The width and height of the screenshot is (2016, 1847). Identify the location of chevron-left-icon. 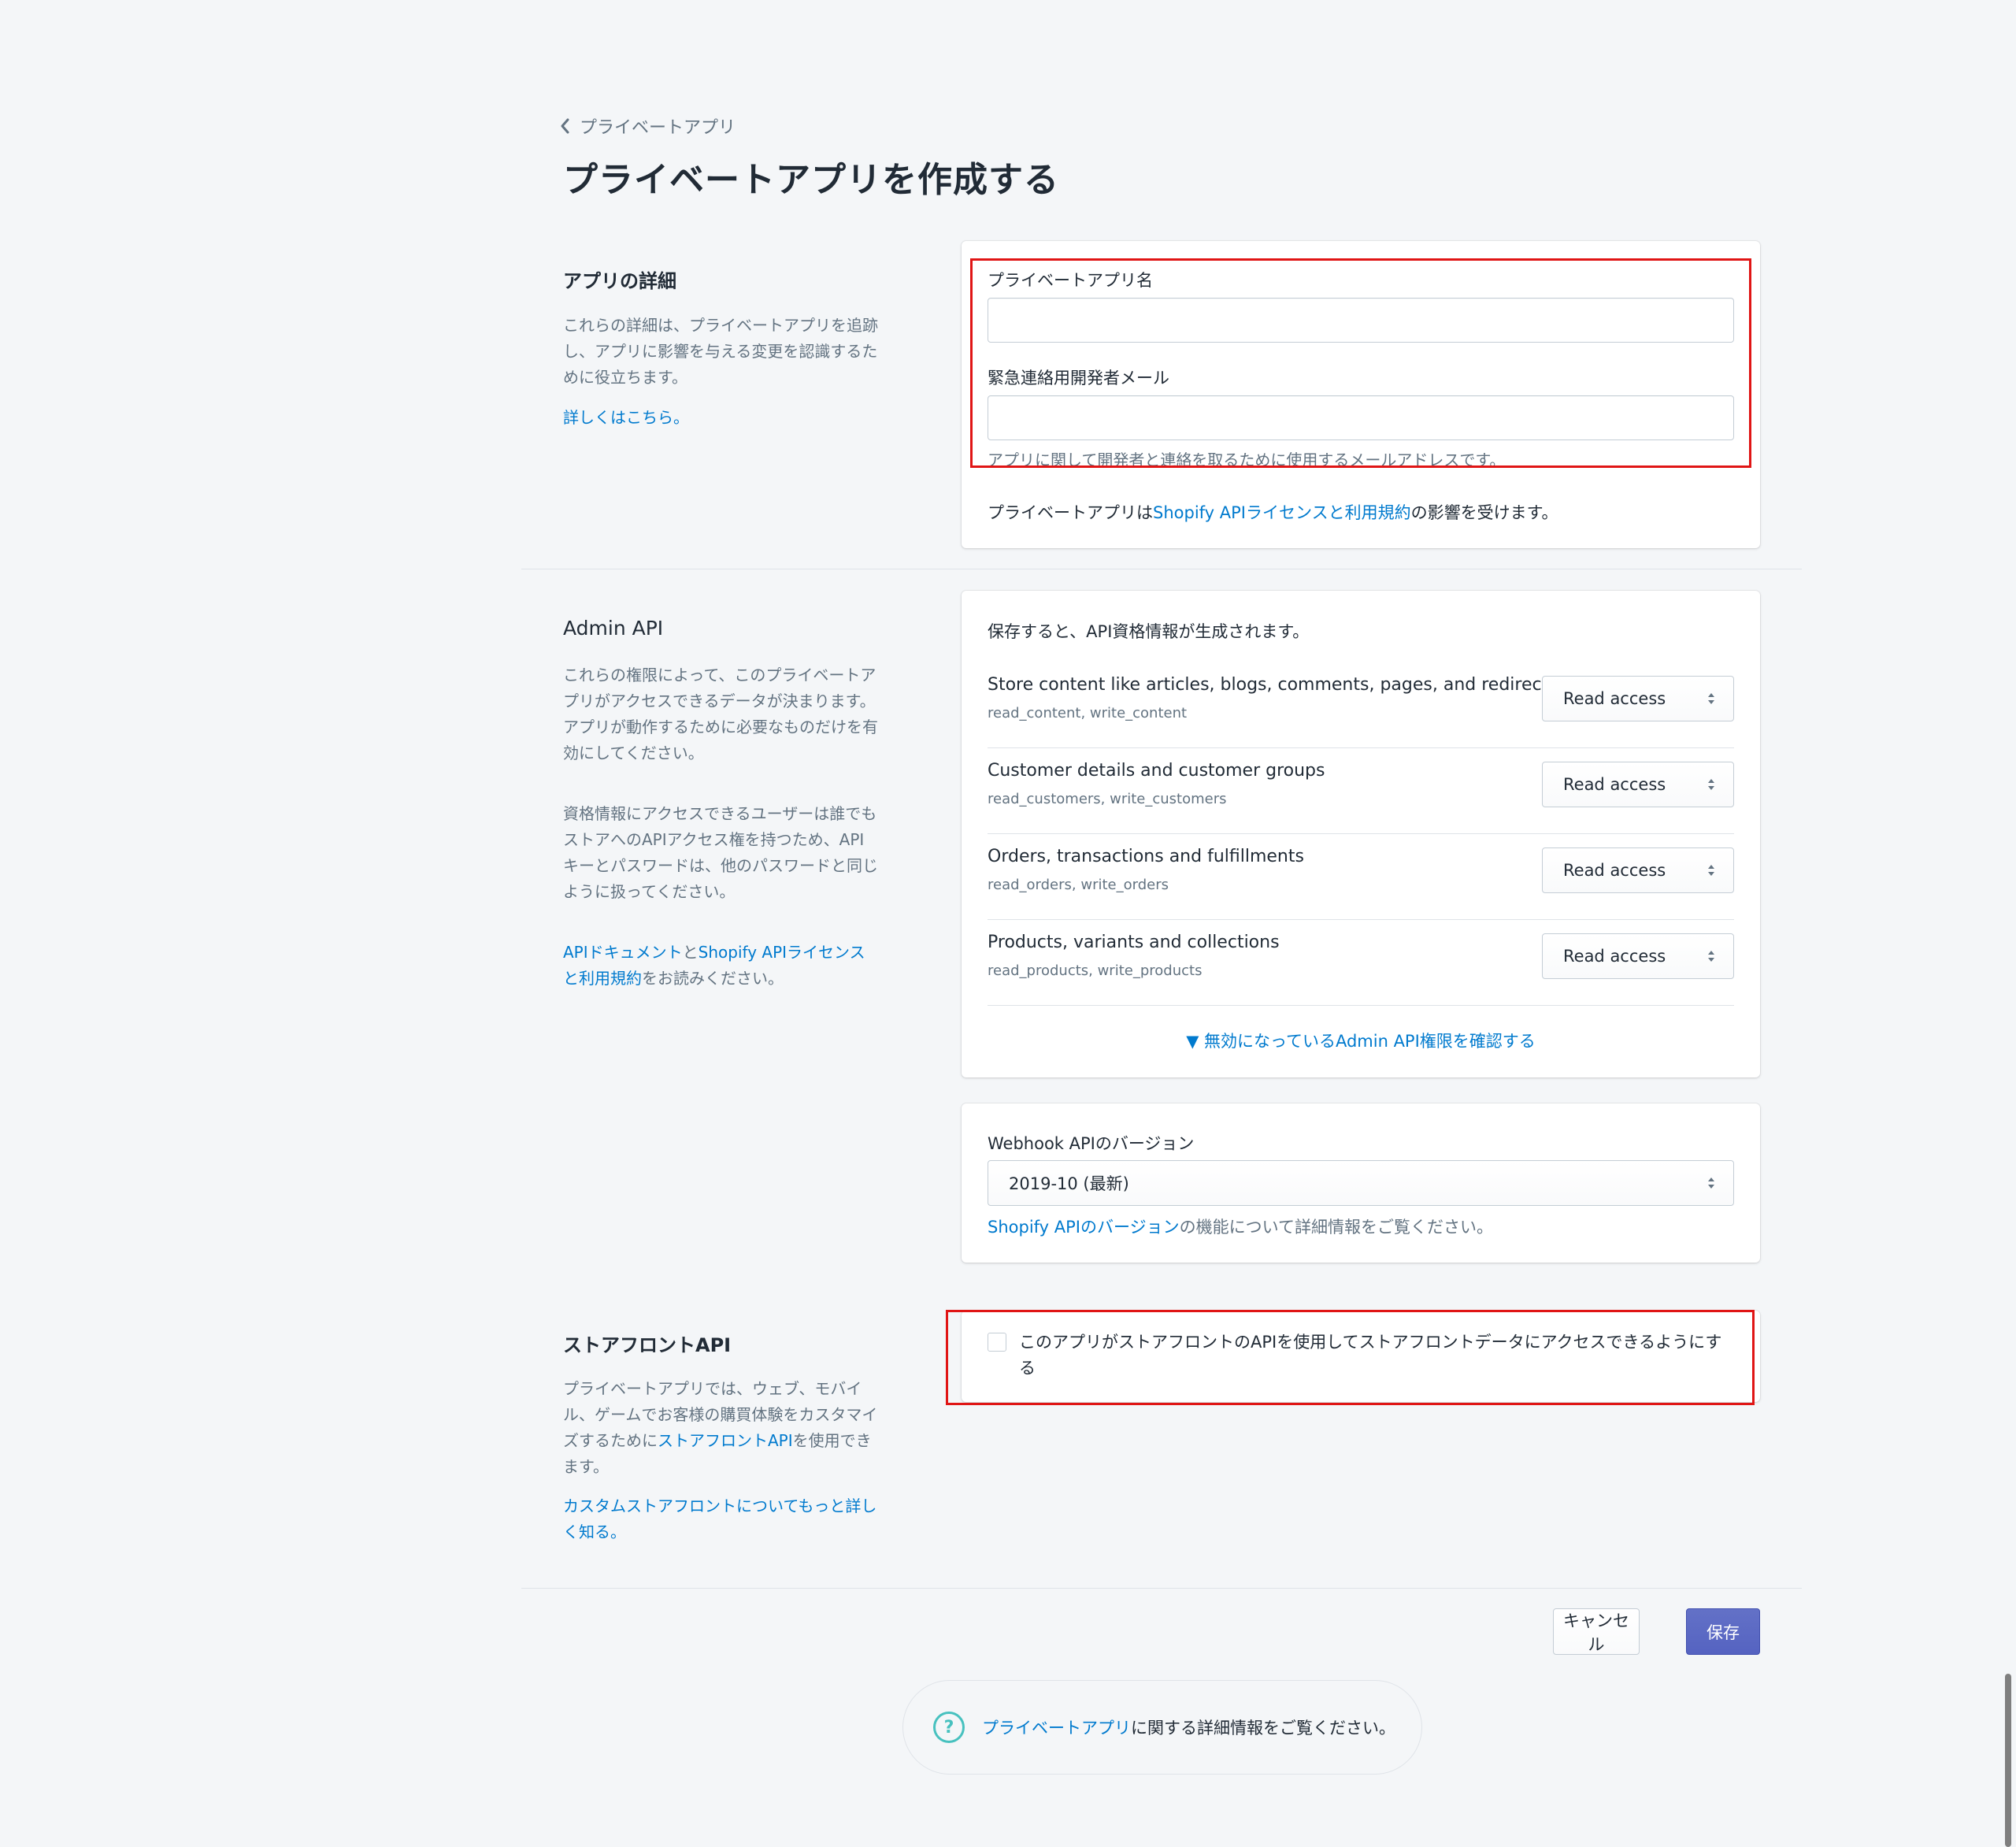
(565, 126).